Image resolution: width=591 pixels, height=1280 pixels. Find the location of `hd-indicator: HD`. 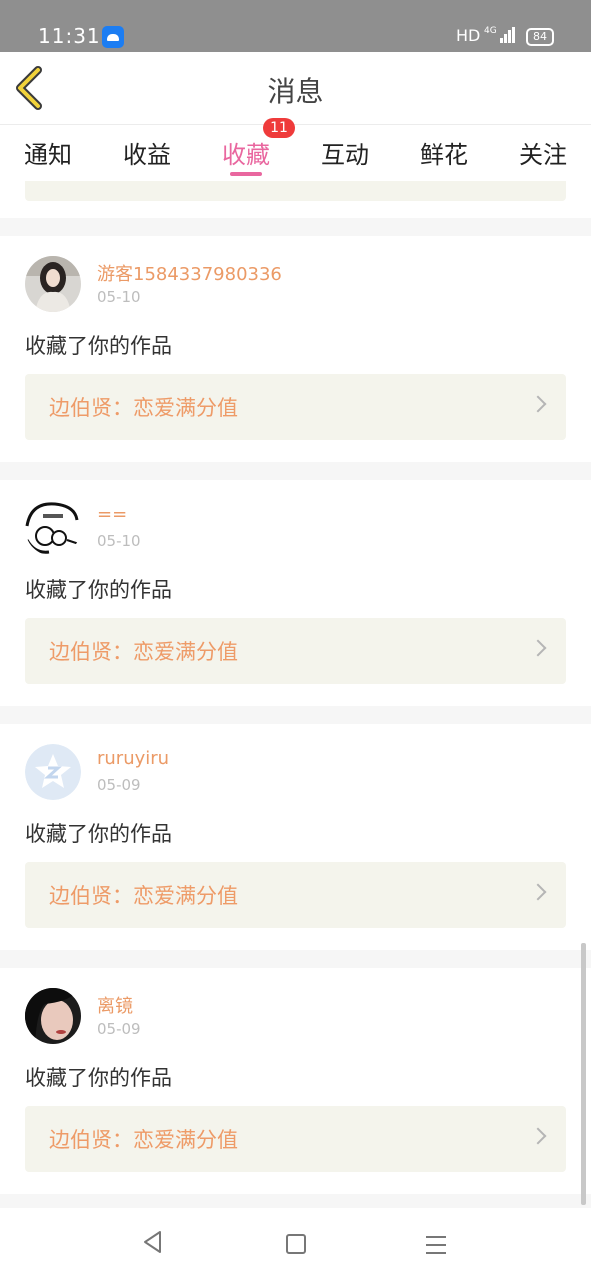

hd-indicator: HD is located at coordinates (468, 35).